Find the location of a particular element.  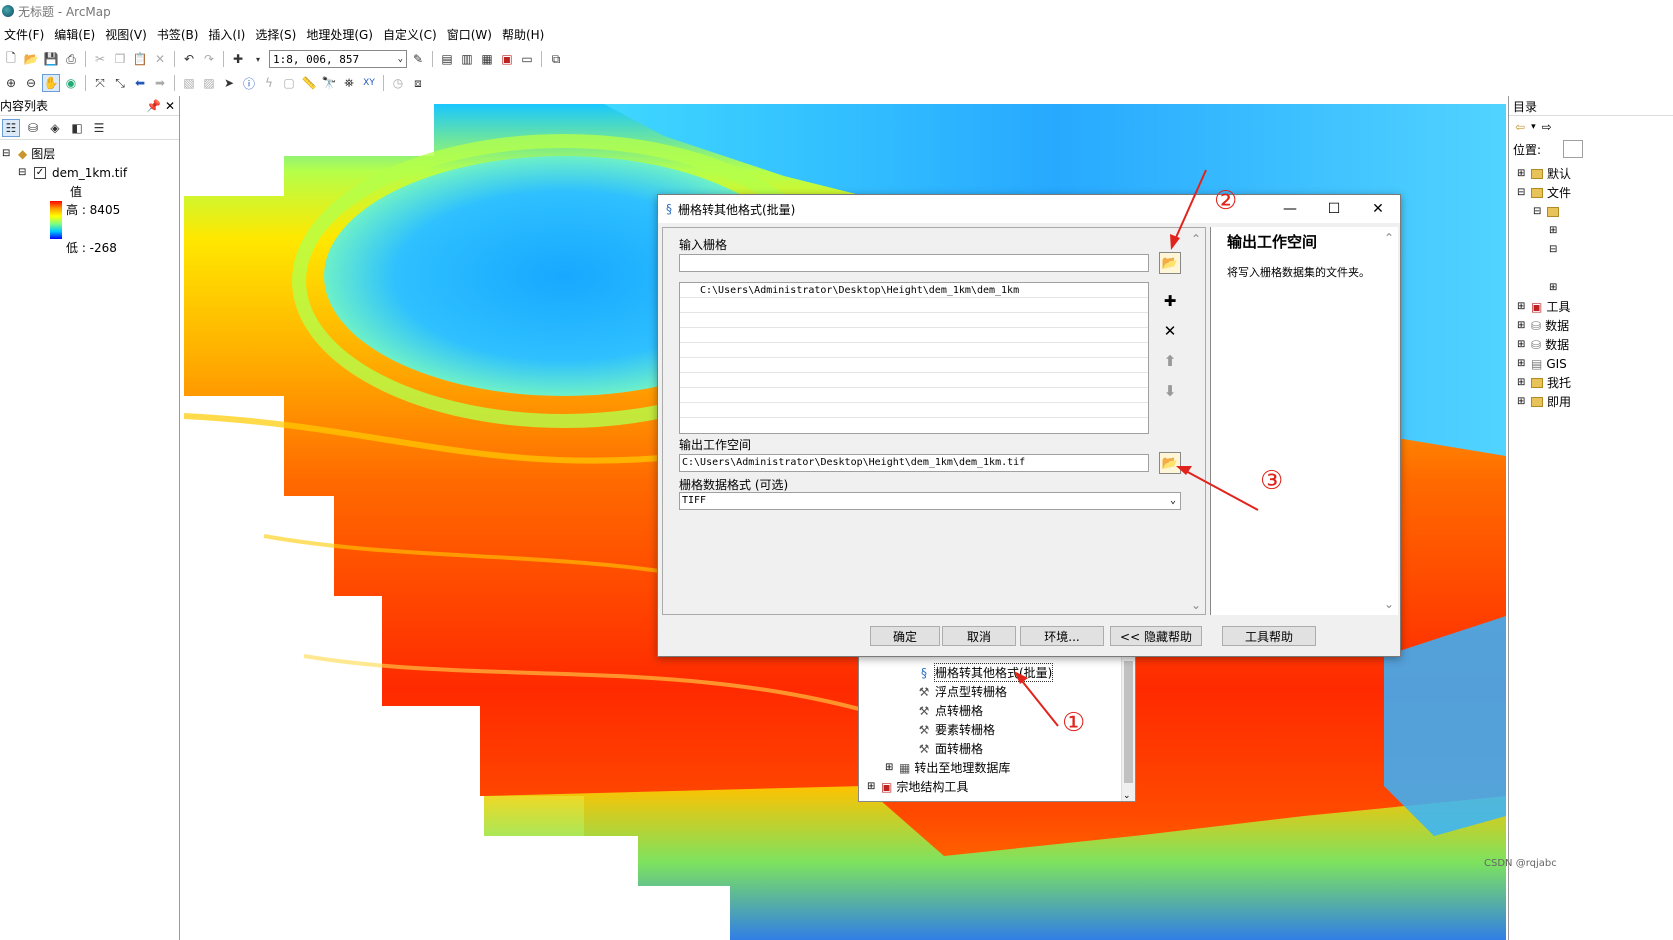

annotation-overlay is located at coordinates (1136, 448).